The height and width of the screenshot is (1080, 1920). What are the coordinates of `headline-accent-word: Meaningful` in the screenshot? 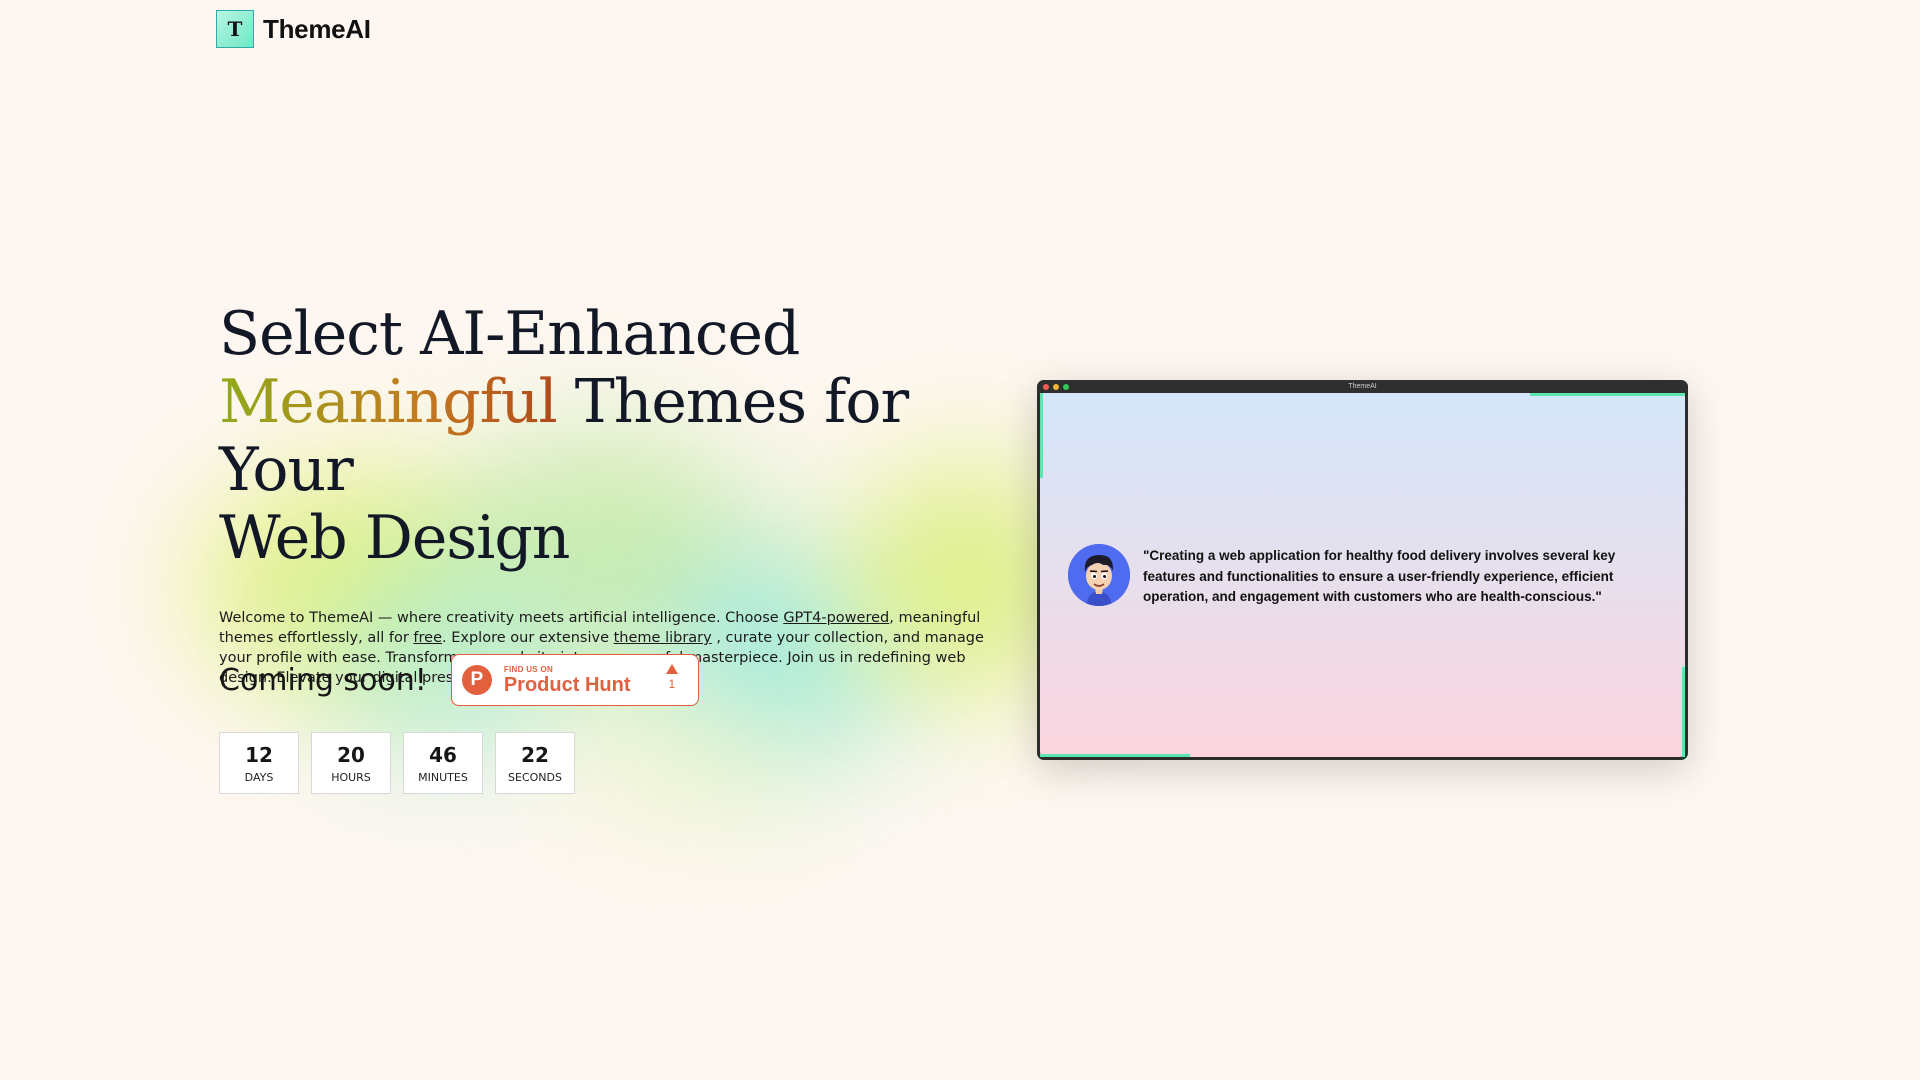 It's located at (388, 402).